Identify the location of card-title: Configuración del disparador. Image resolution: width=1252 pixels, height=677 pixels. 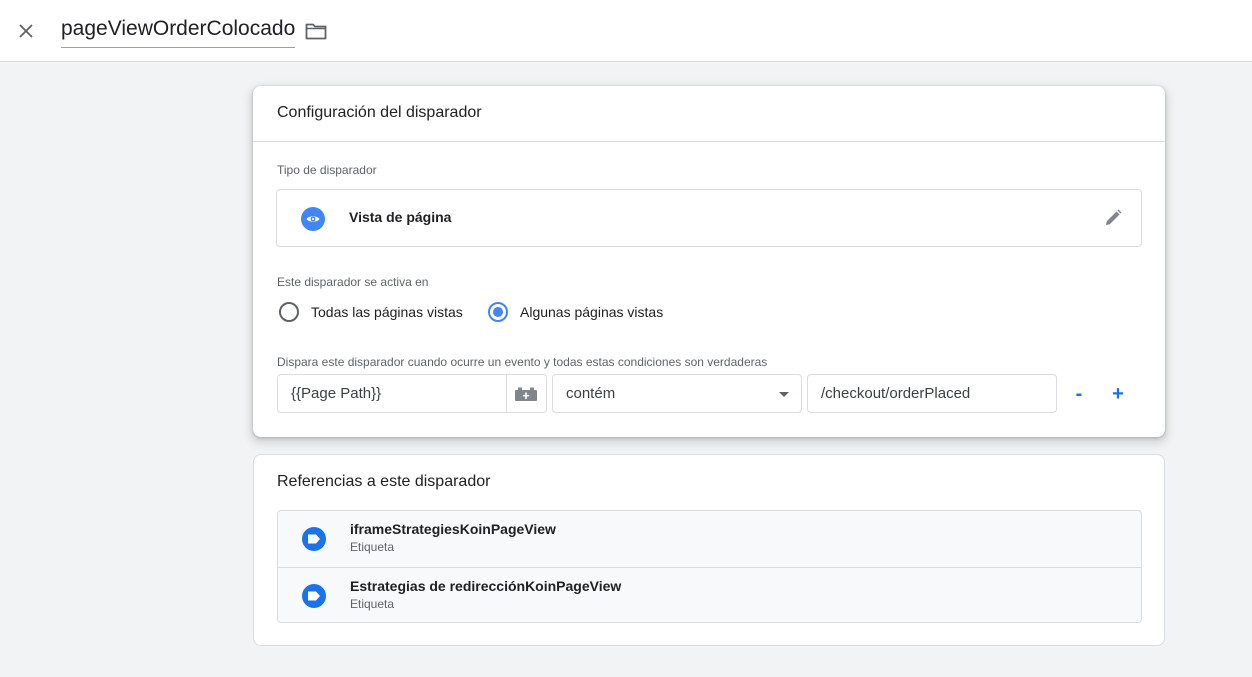
(379, 112).